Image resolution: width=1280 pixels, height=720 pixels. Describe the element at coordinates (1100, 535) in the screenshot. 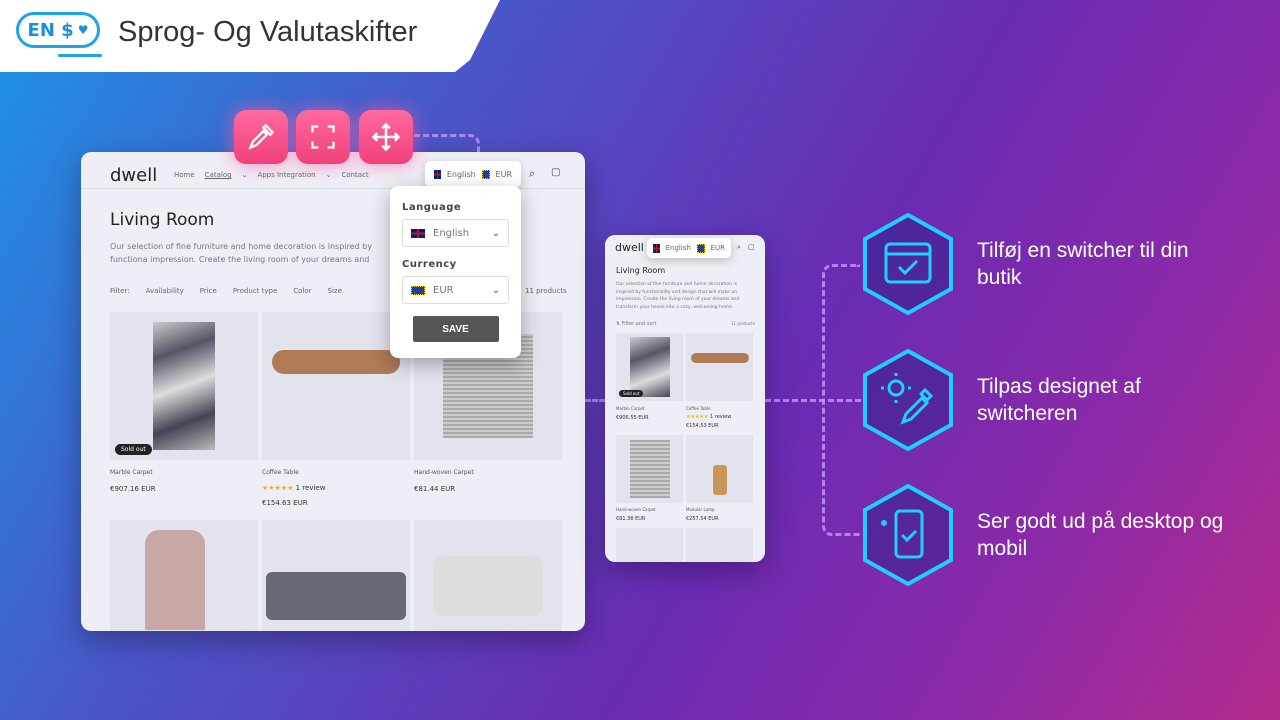

I see `feature-text: Ser godt ud på desktop og mobil` at that location.